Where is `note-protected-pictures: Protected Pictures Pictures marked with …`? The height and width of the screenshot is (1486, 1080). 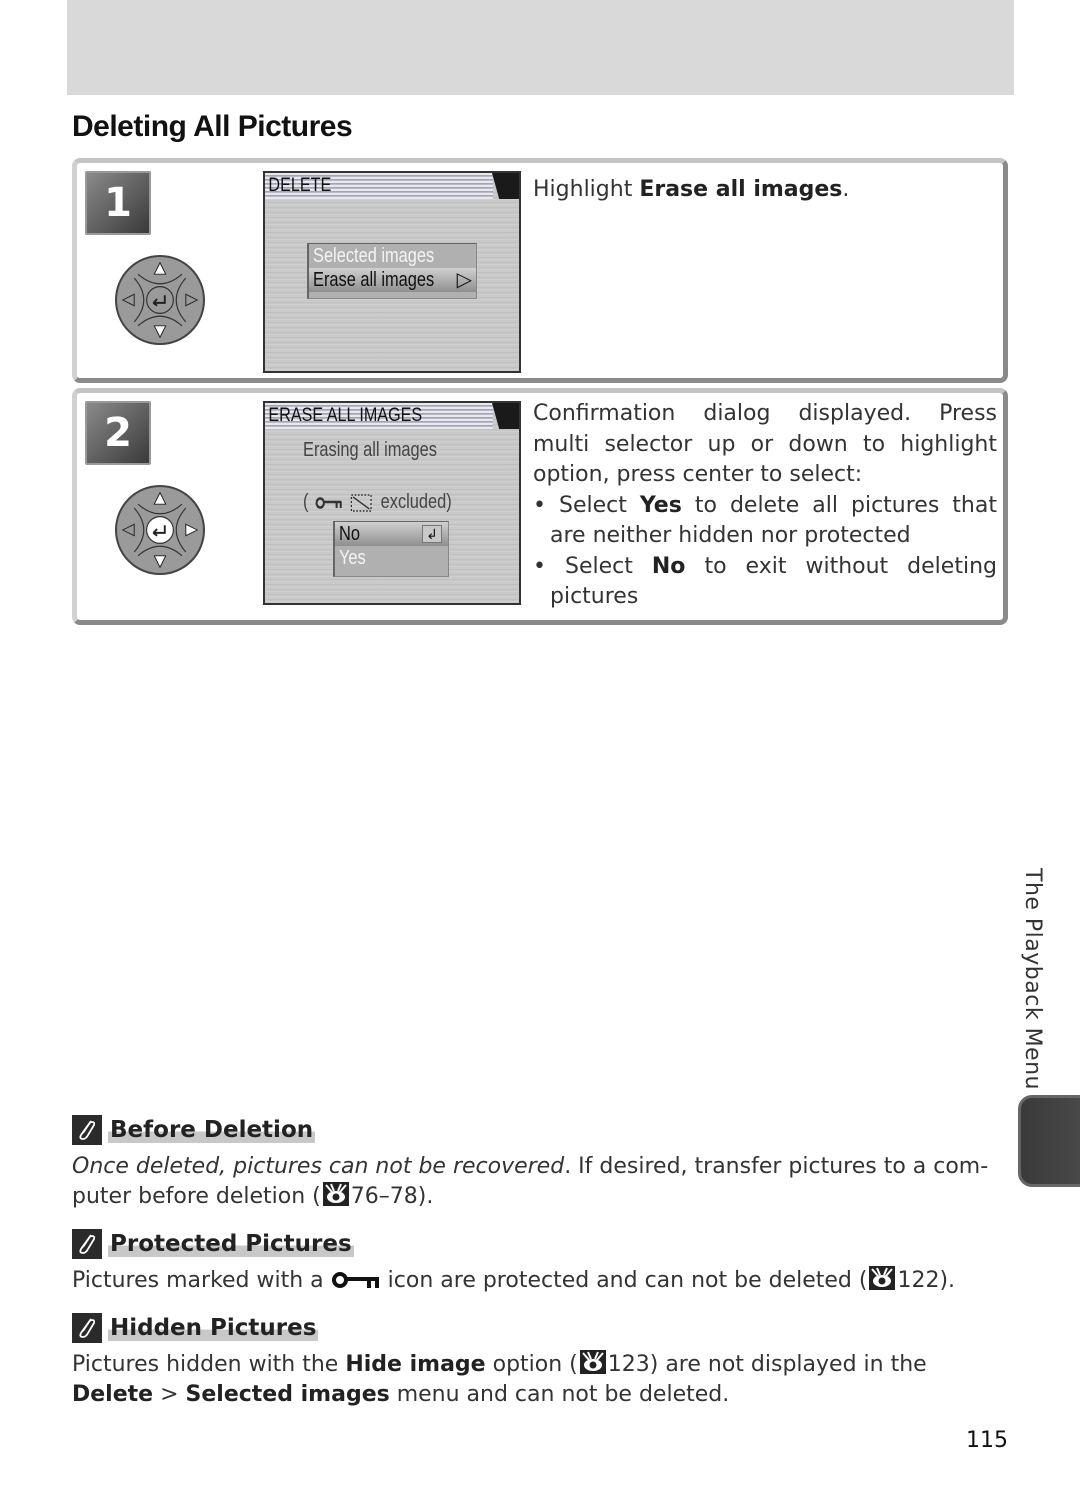 note-protected-pictures: Protected Pictures Pictures marked with … is located at coordinates (540, 1262).